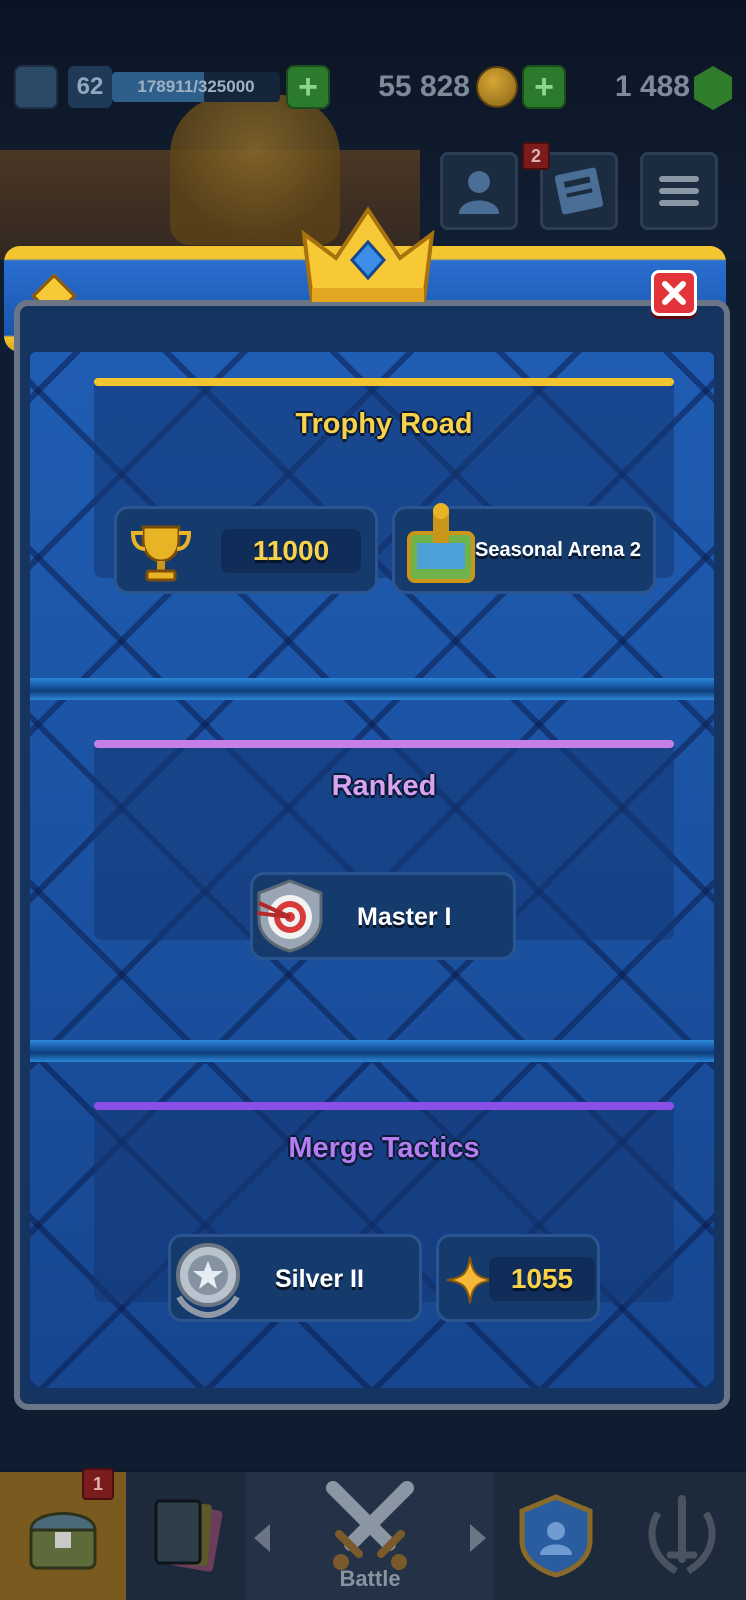  Describe the element at coordinates (384, 786) in the screenshot. I see `ranked-title: Ranked` at that location.